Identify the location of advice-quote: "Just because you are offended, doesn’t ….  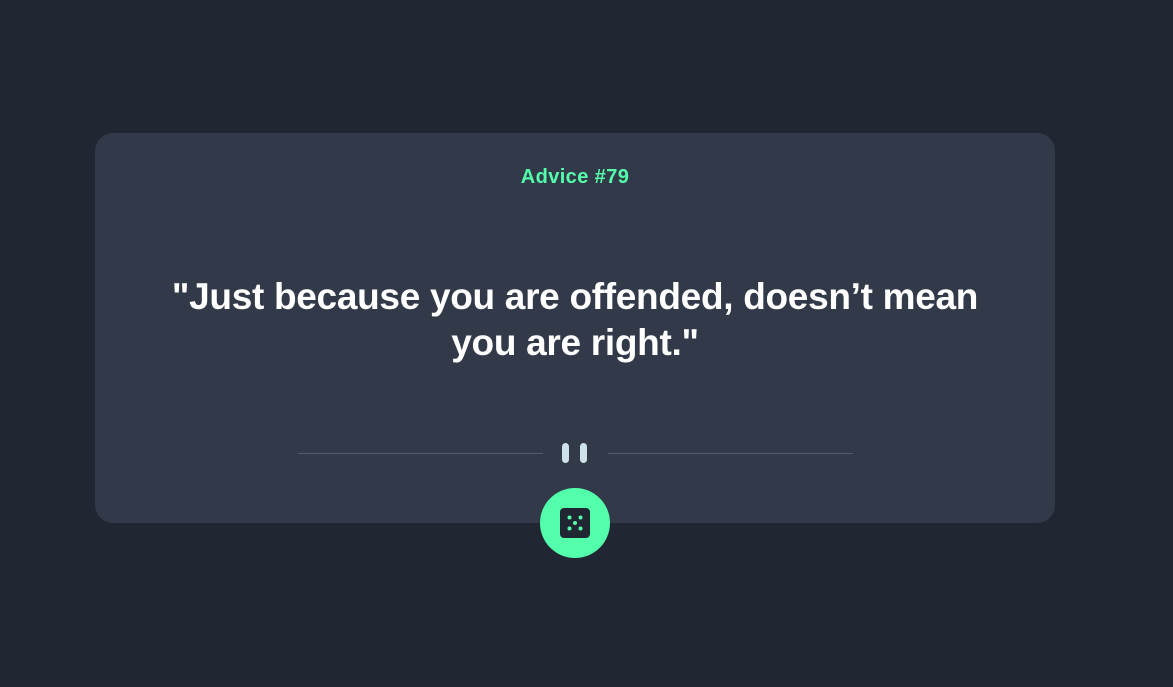
(575, 319).